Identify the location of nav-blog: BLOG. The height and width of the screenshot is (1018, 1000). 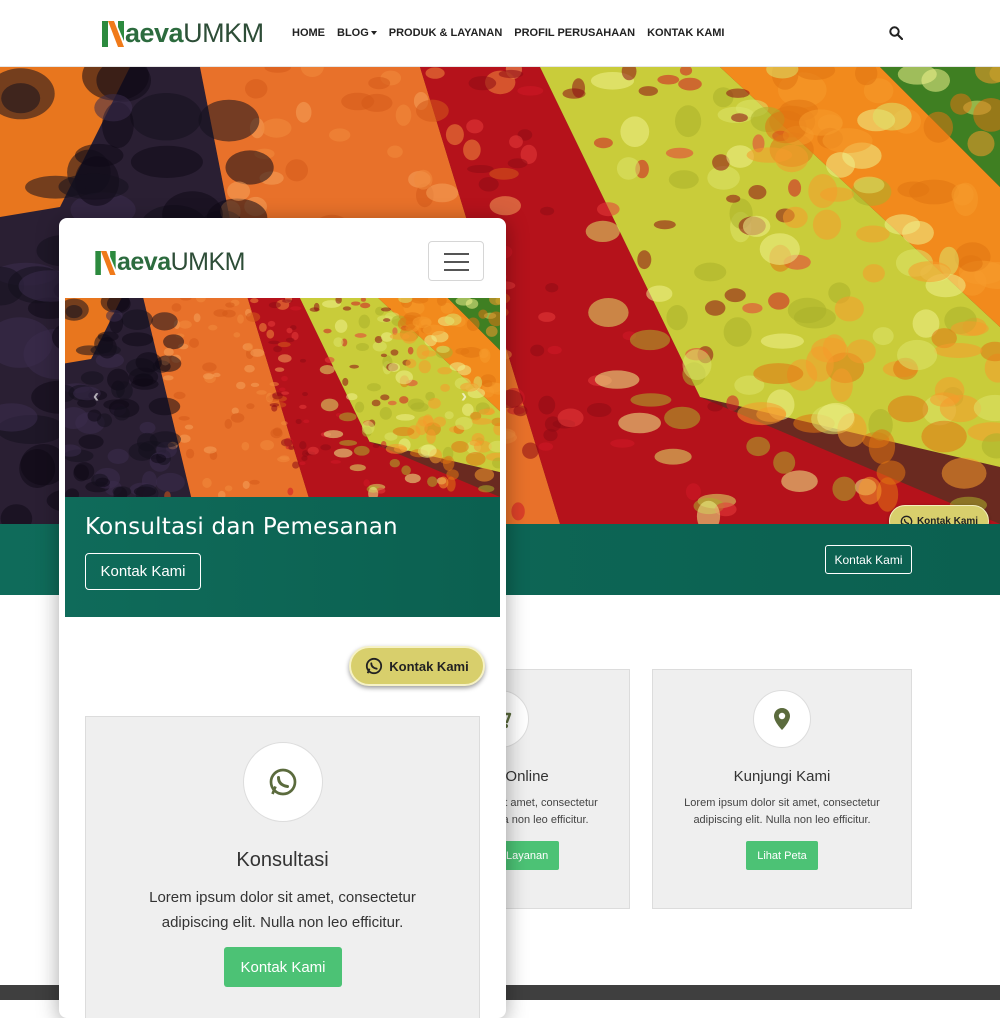
(357, 33).